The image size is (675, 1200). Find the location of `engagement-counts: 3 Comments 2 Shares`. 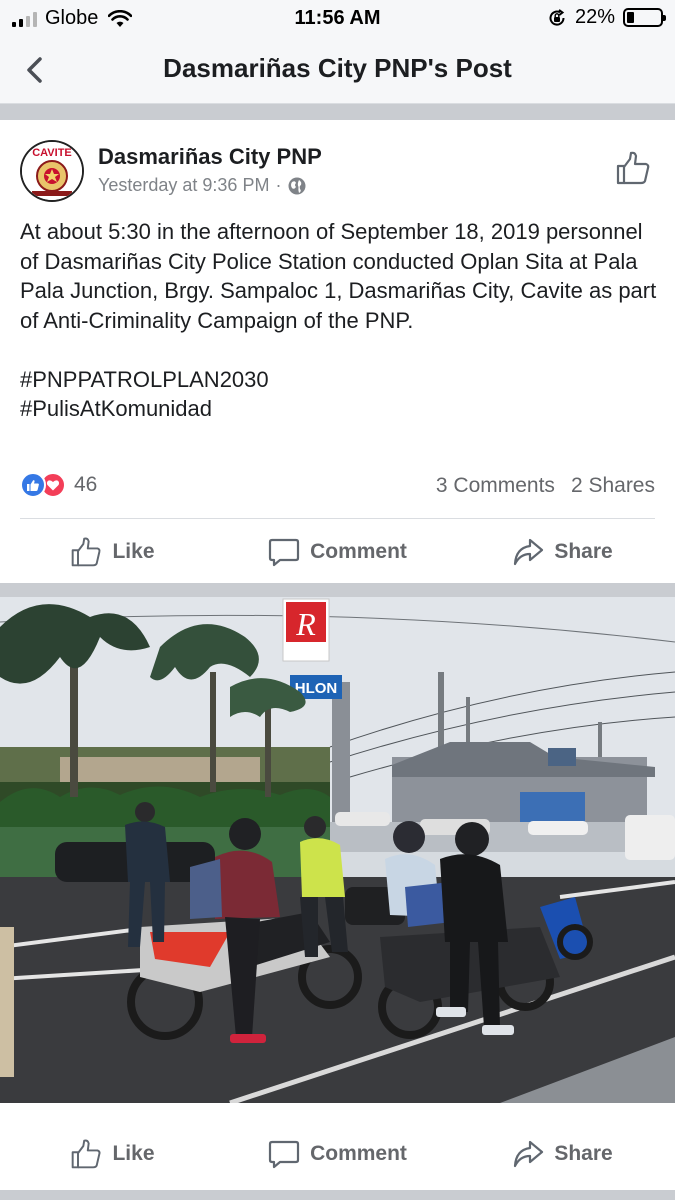

engagement-counts: 3 Comments 2 Shares is located at coordinates (545, 486).